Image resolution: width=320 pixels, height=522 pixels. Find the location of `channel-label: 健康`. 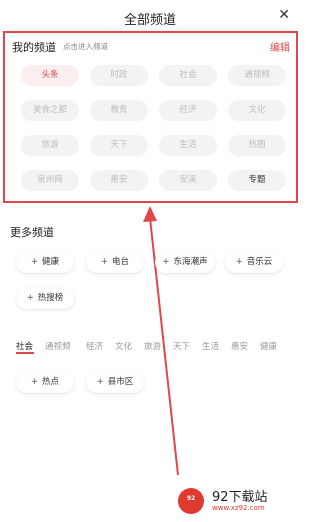

channel-label: 健康 is located at coordinates (51, 262).